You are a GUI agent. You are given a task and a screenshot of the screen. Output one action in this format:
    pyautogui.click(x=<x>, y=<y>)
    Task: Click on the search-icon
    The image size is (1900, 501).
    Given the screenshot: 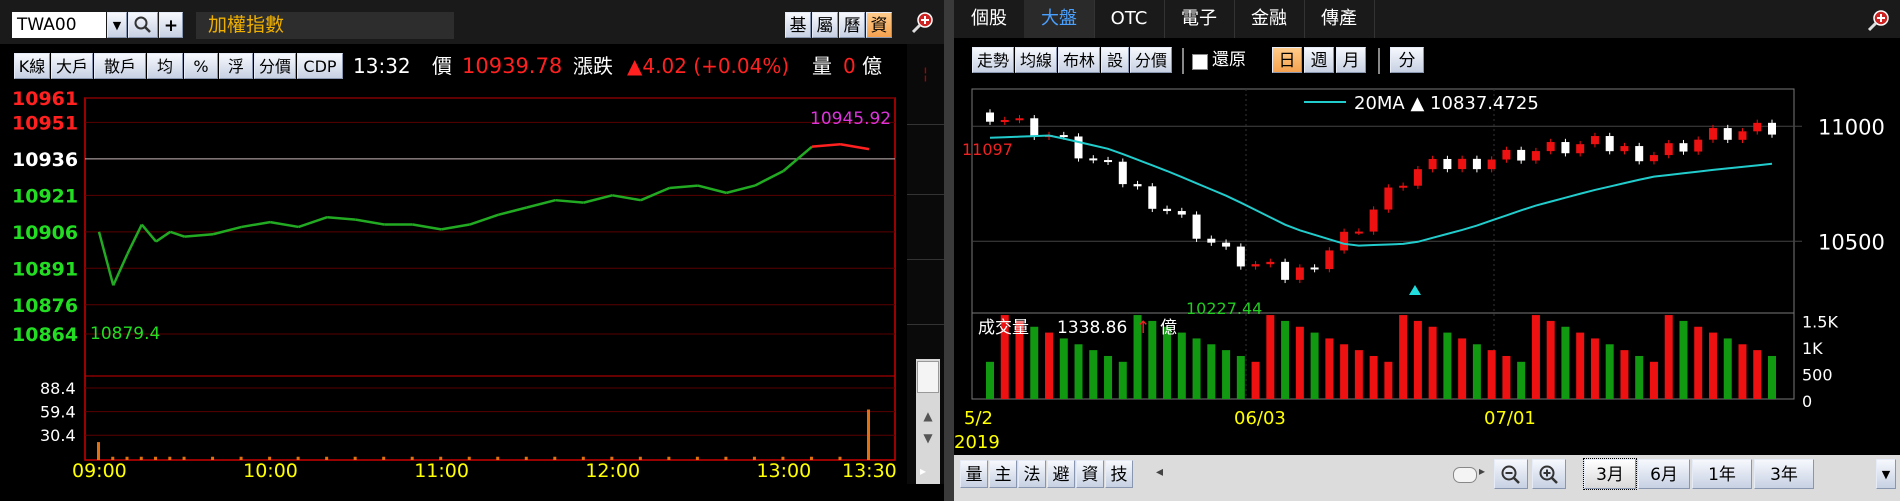 What is the action you would take?
    pyautogui.click(x=143, y=25)
    